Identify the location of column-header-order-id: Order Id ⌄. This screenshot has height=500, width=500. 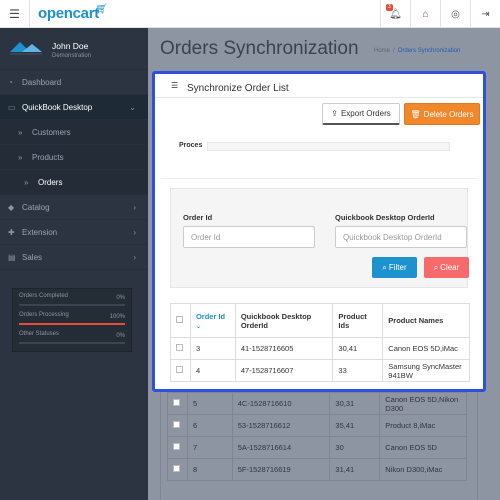
(212, 320).